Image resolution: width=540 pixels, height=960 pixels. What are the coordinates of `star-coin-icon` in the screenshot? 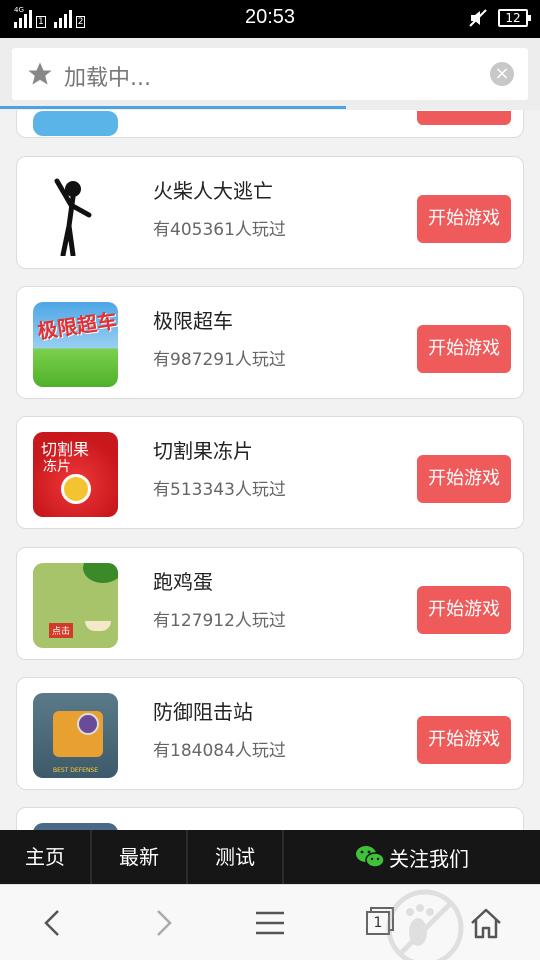 It's located at (76, 489).